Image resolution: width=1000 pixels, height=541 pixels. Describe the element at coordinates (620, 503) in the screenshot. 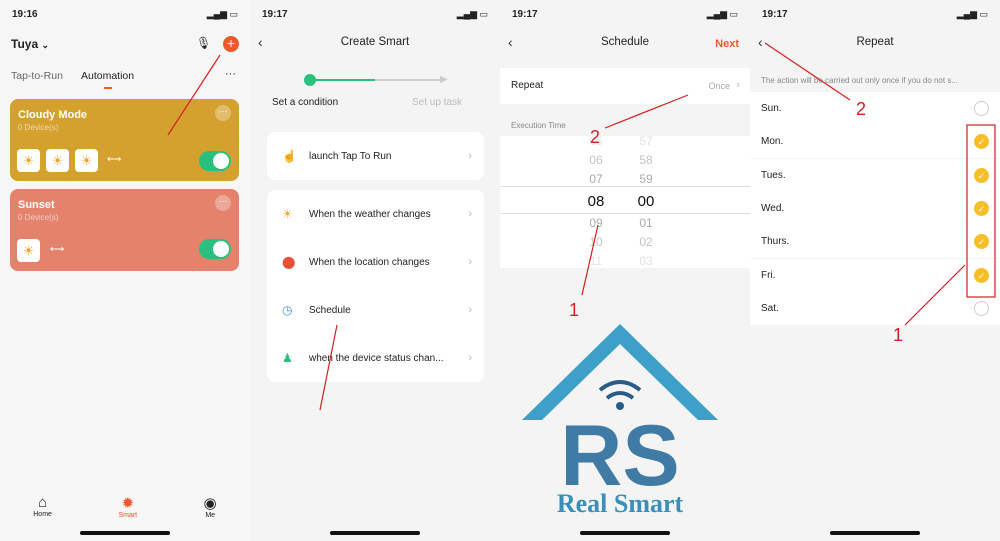

I see `logo-text: Real Smart` at that location.